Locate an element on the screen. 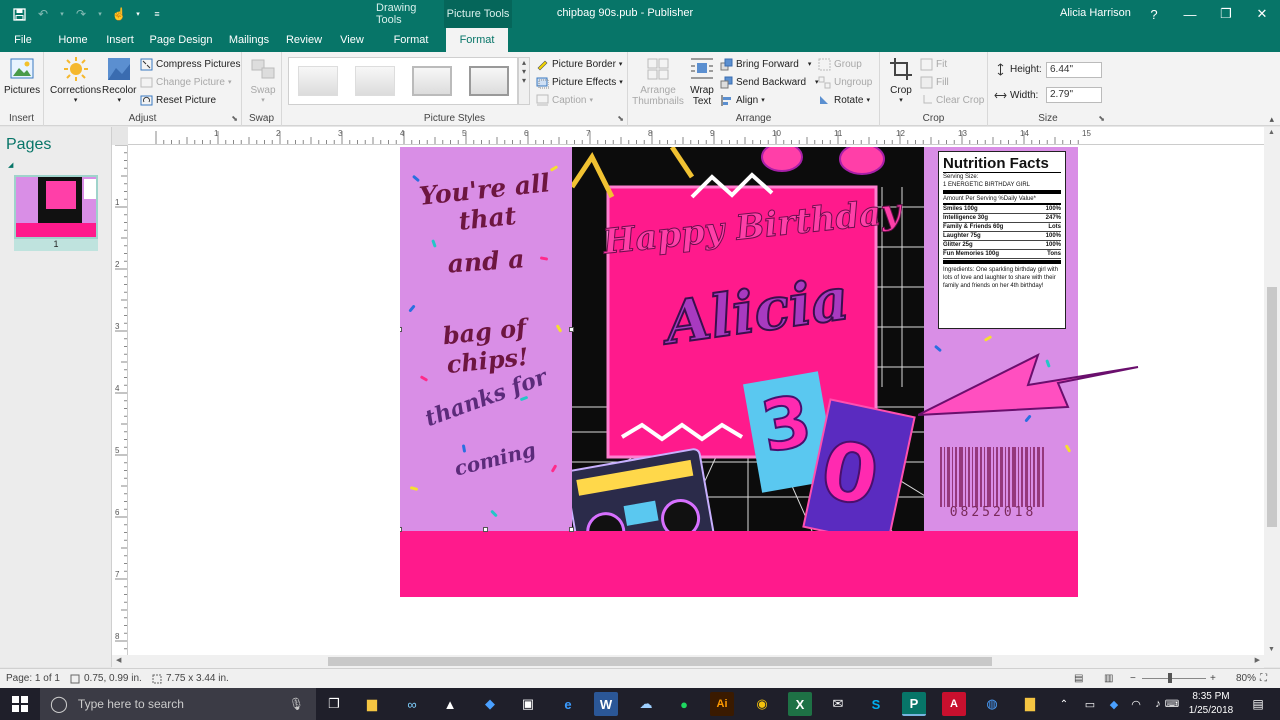  link-app-icon: ∞ is located at coordinates (412, 704).